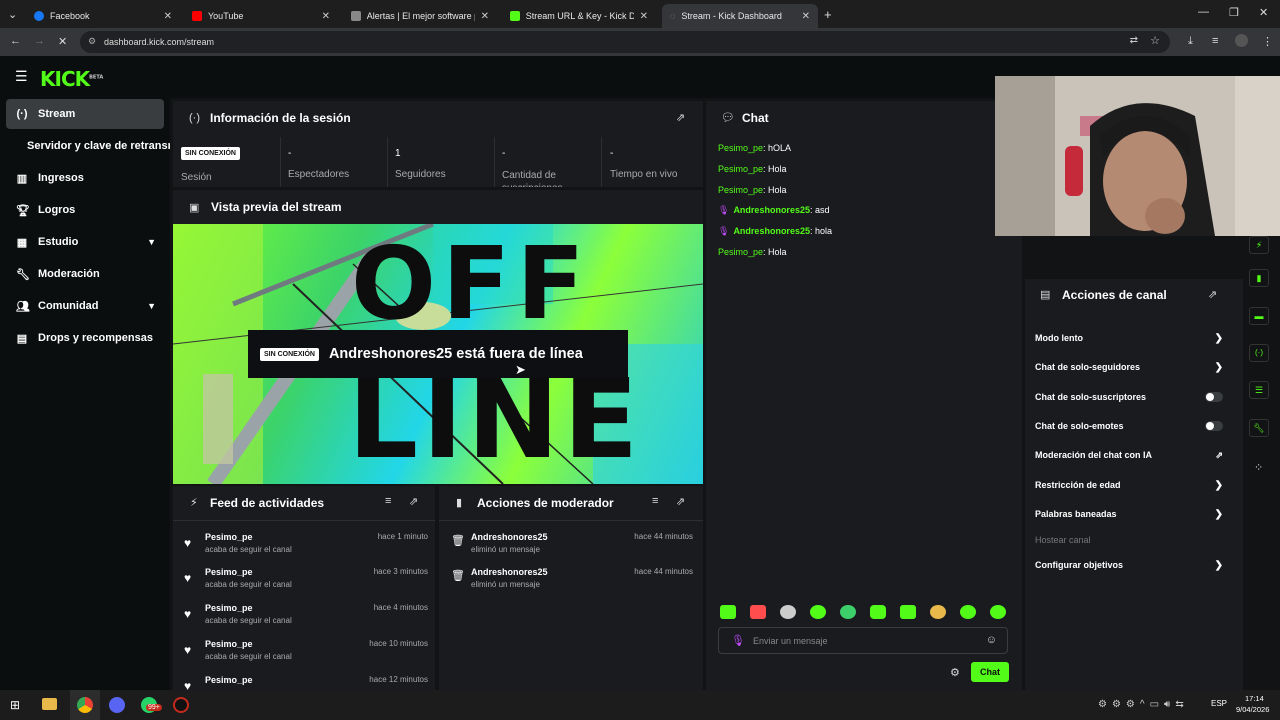 The width and height of the screenshot is (1280, 720). I want to click on download-icon: ⤓, so click(1190, 41).